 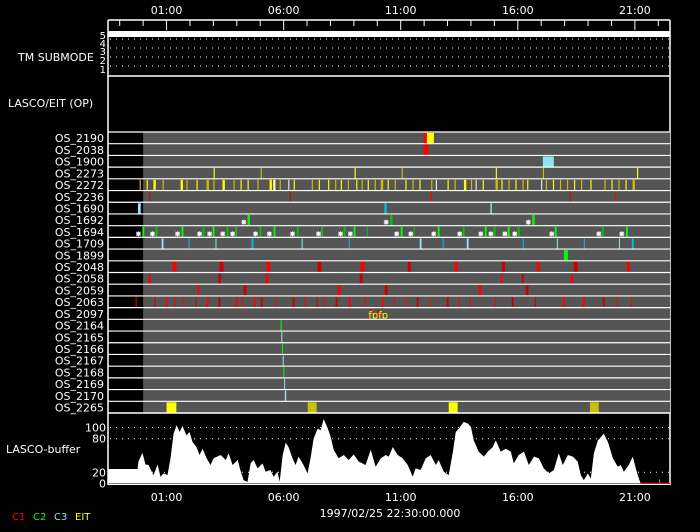 What do you see at coordinates (83, 517) in the screenshot?
I see `legend-eit: EIT` at bounding box center [83, 517].